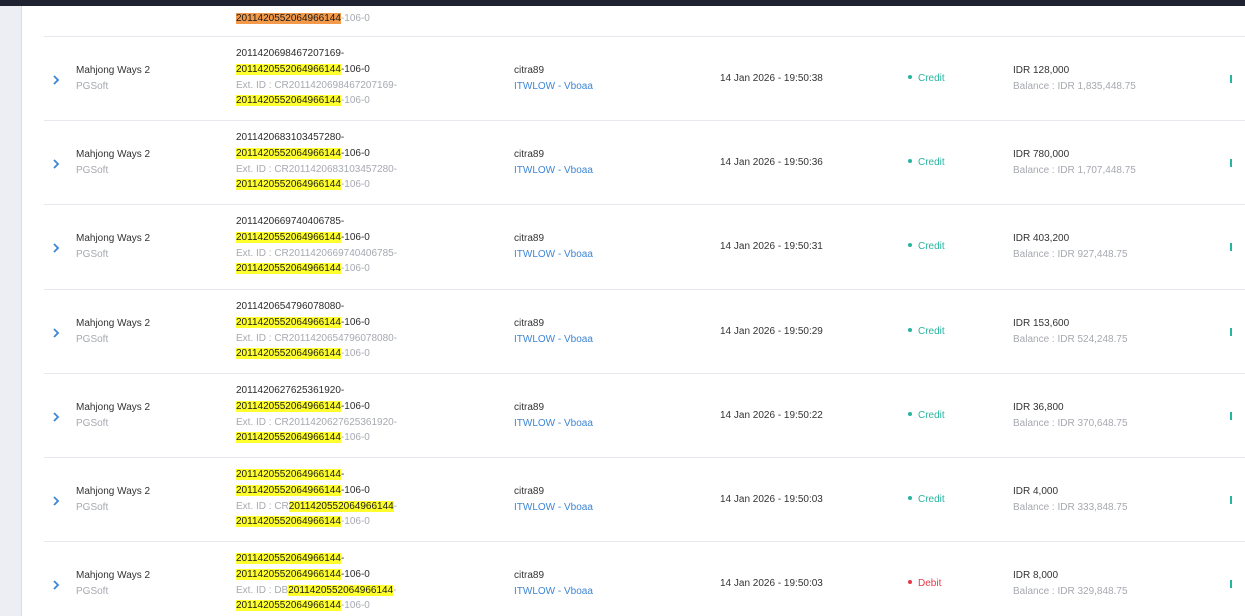 This screenshot has width=1245, height=616. Describe the element at coordinates (771, 246) in the screenshot. I see `transaction-date: 14 Jan 2026 - 19:50:31` at that location.